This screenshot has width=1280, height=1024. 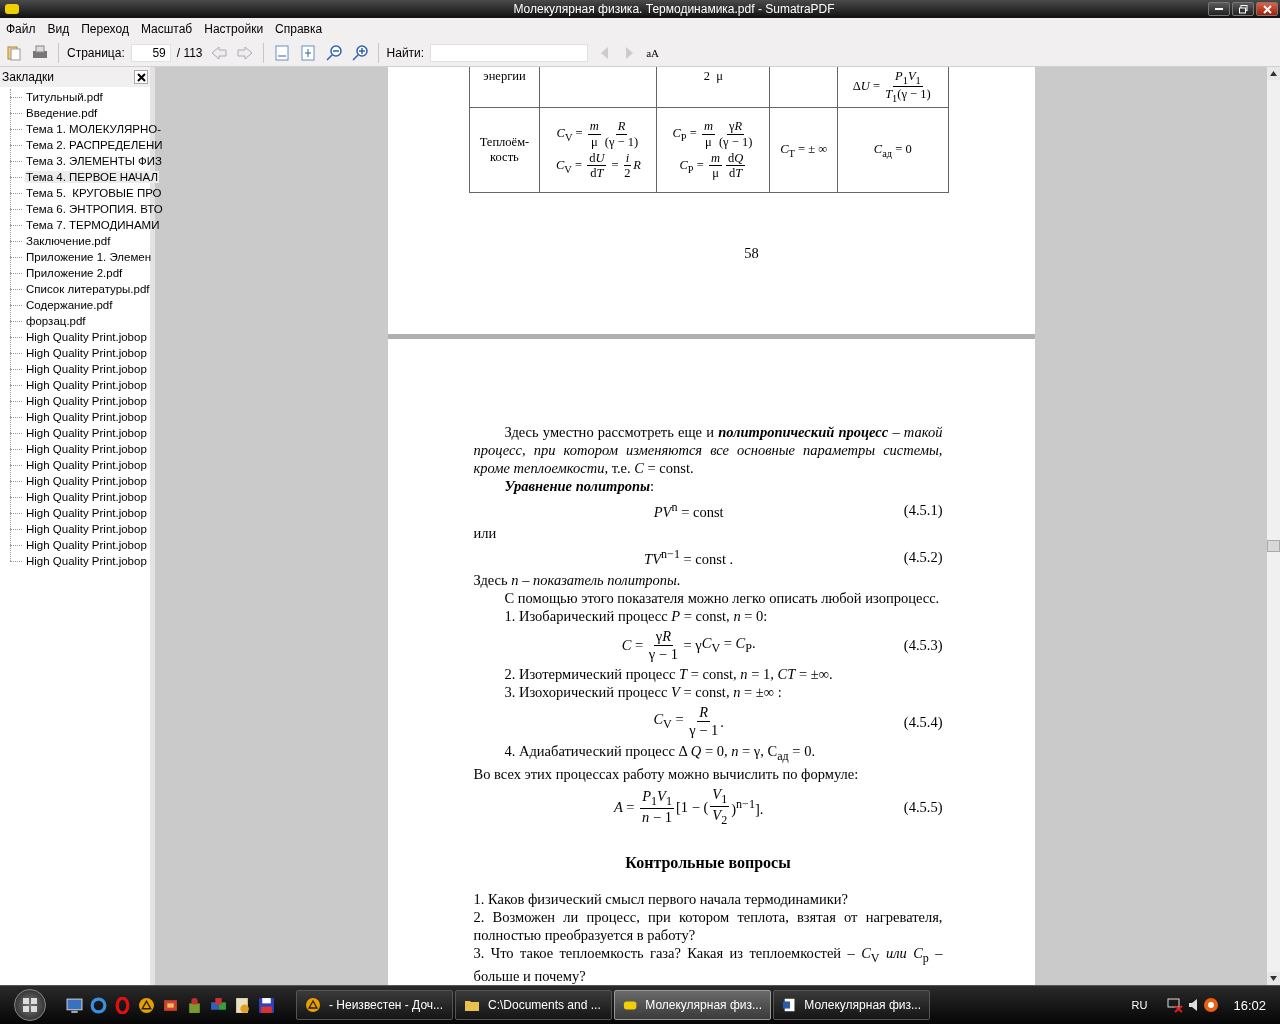 I want to click on windows-logo-icon, so click(x=30, y=1005).